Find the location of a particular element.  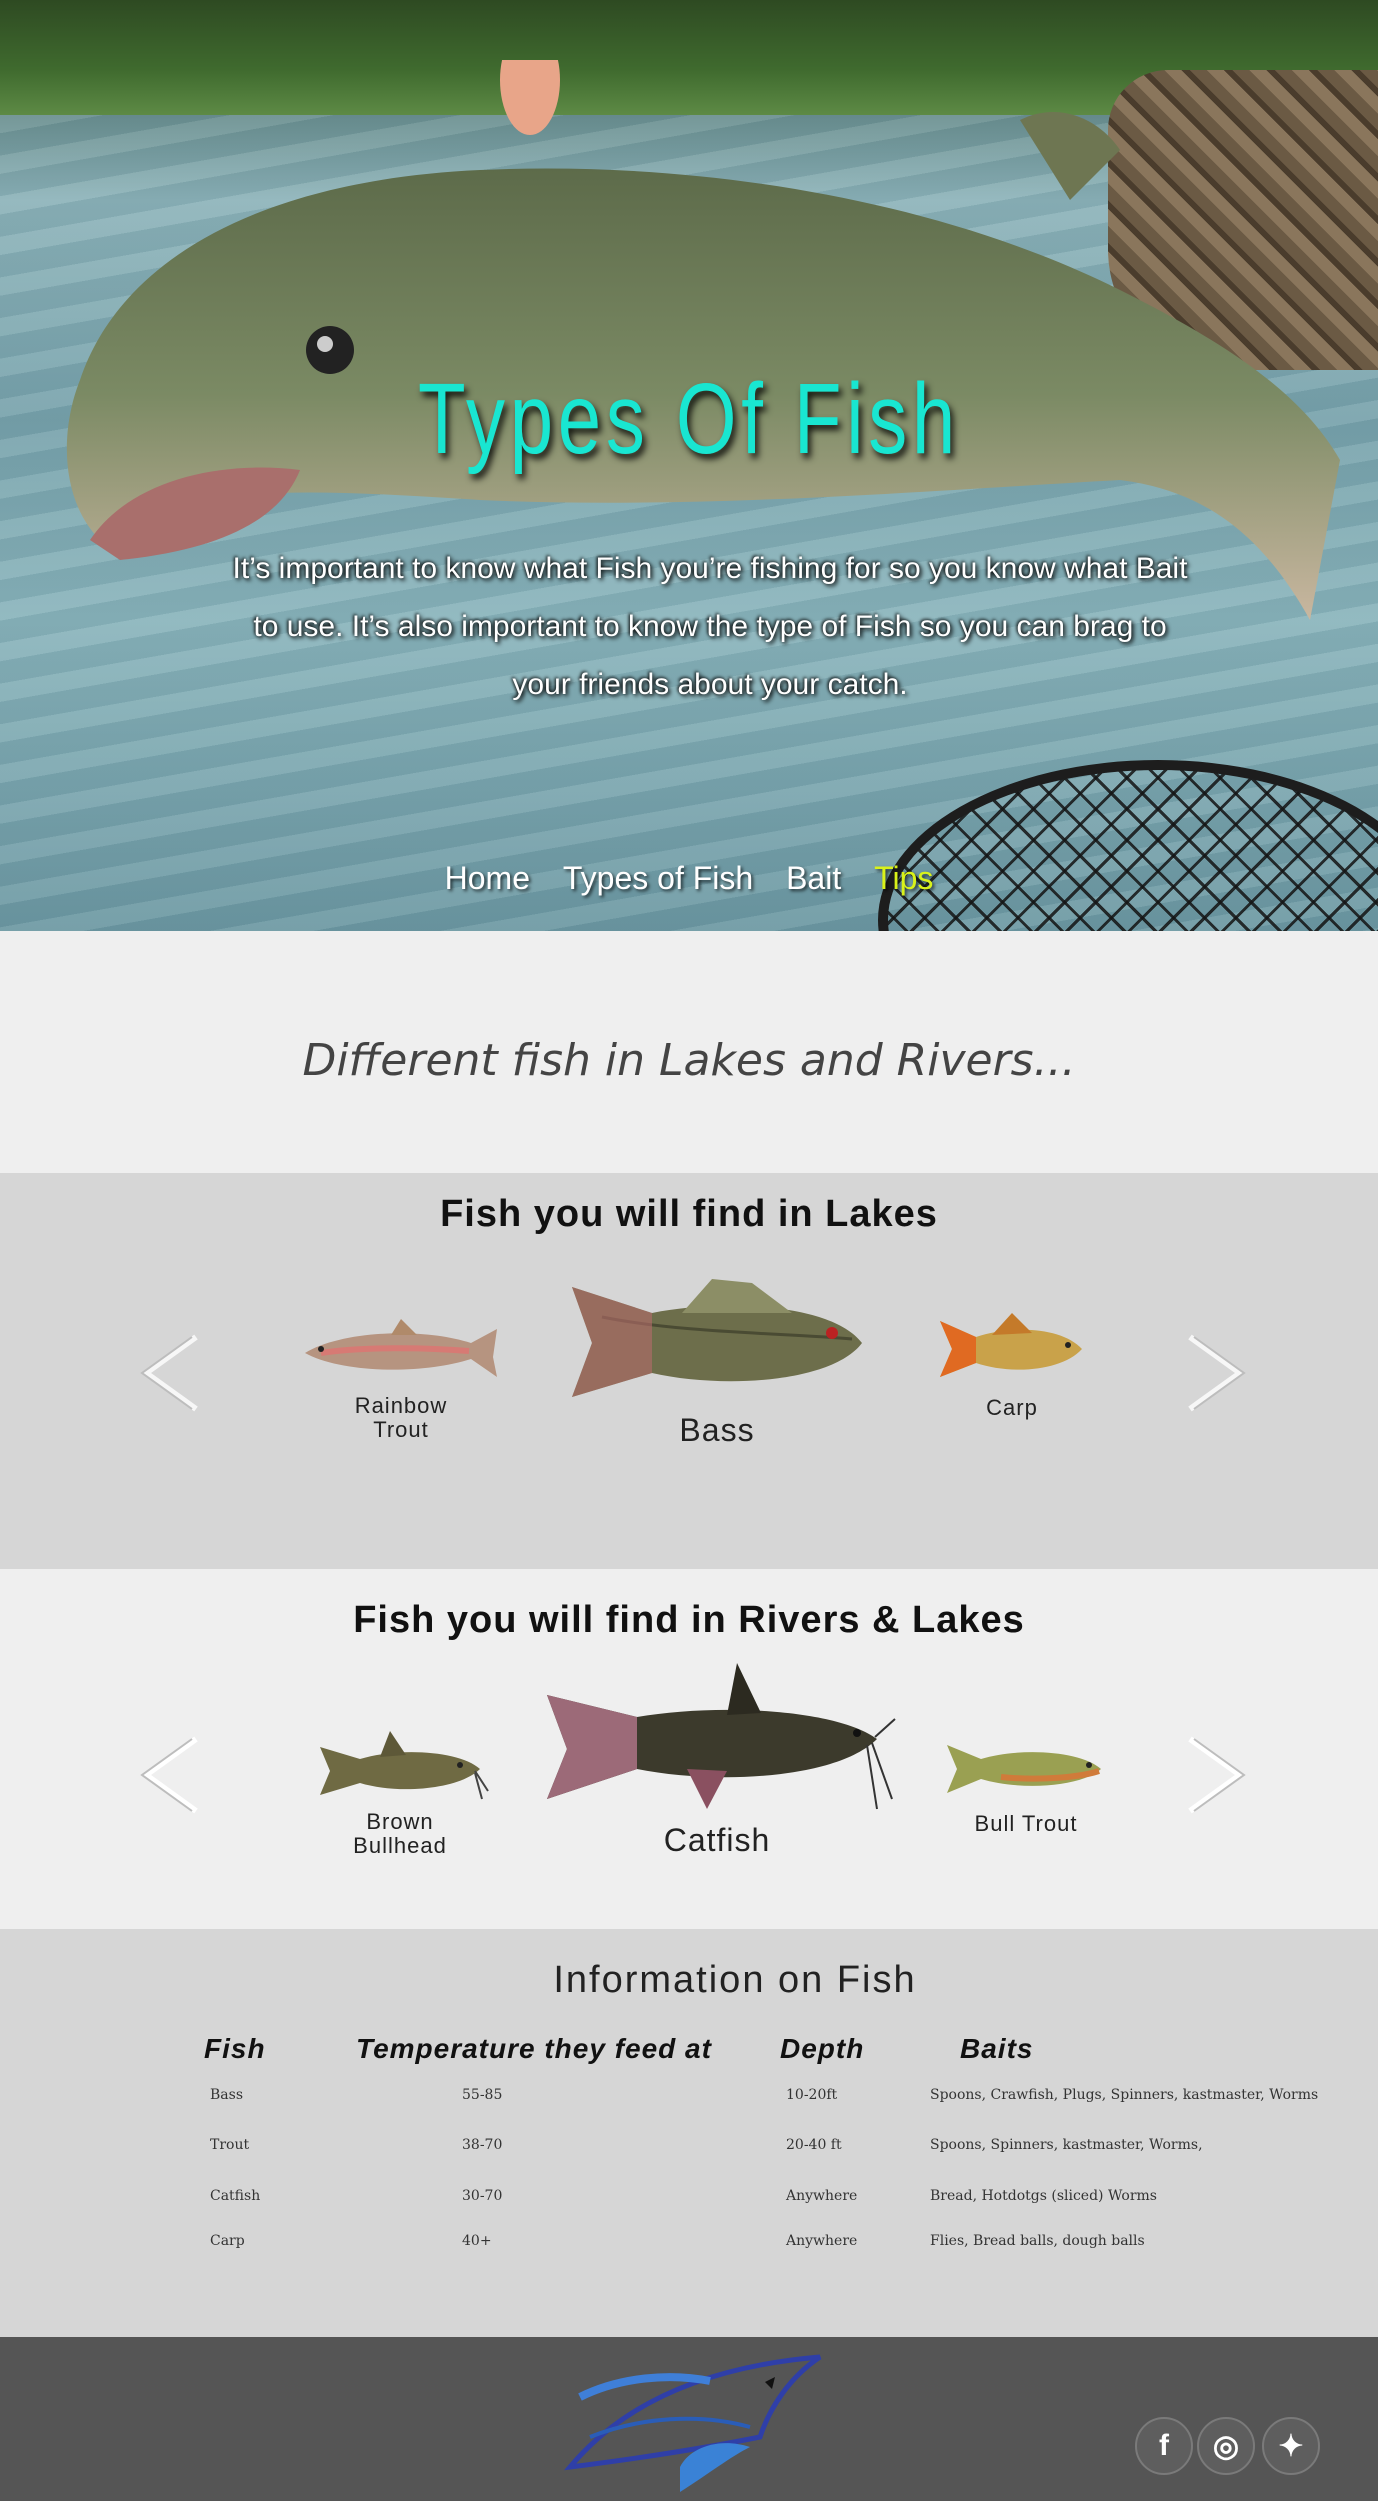

instagram-glyph: ◎ is located at coordinates (1226, 2446).